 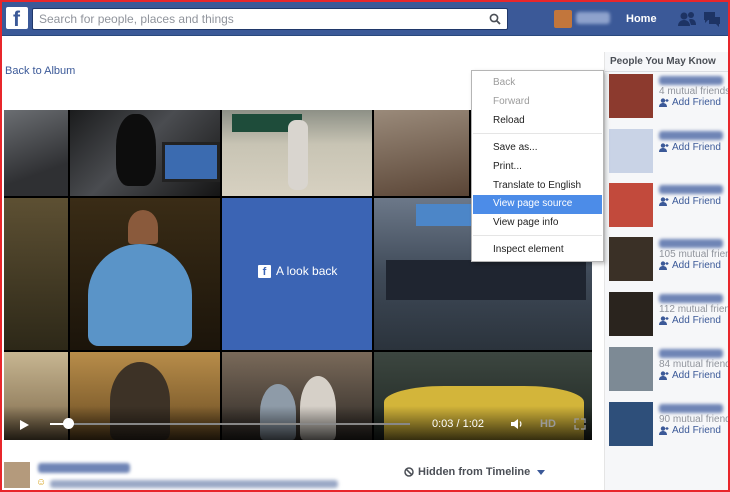 I want to click on search-icon, so click(x=495, y=19).